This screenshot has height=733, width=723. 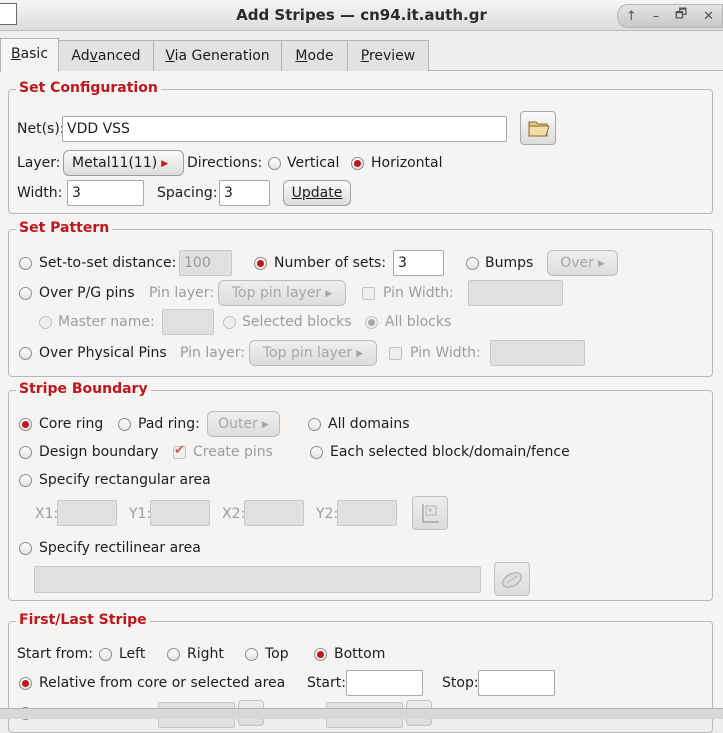 I want to click on layer-value: Metal11(11), so click(x=115, y=163).